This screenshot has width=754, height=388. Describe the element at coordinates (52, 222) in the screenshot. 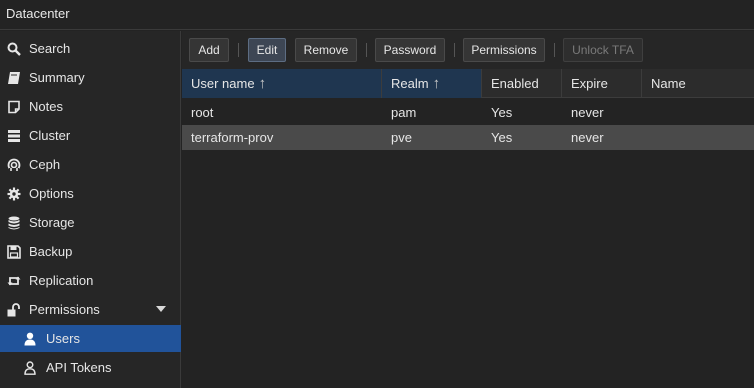

I see `sidebar-item-label: Storage` at that location.